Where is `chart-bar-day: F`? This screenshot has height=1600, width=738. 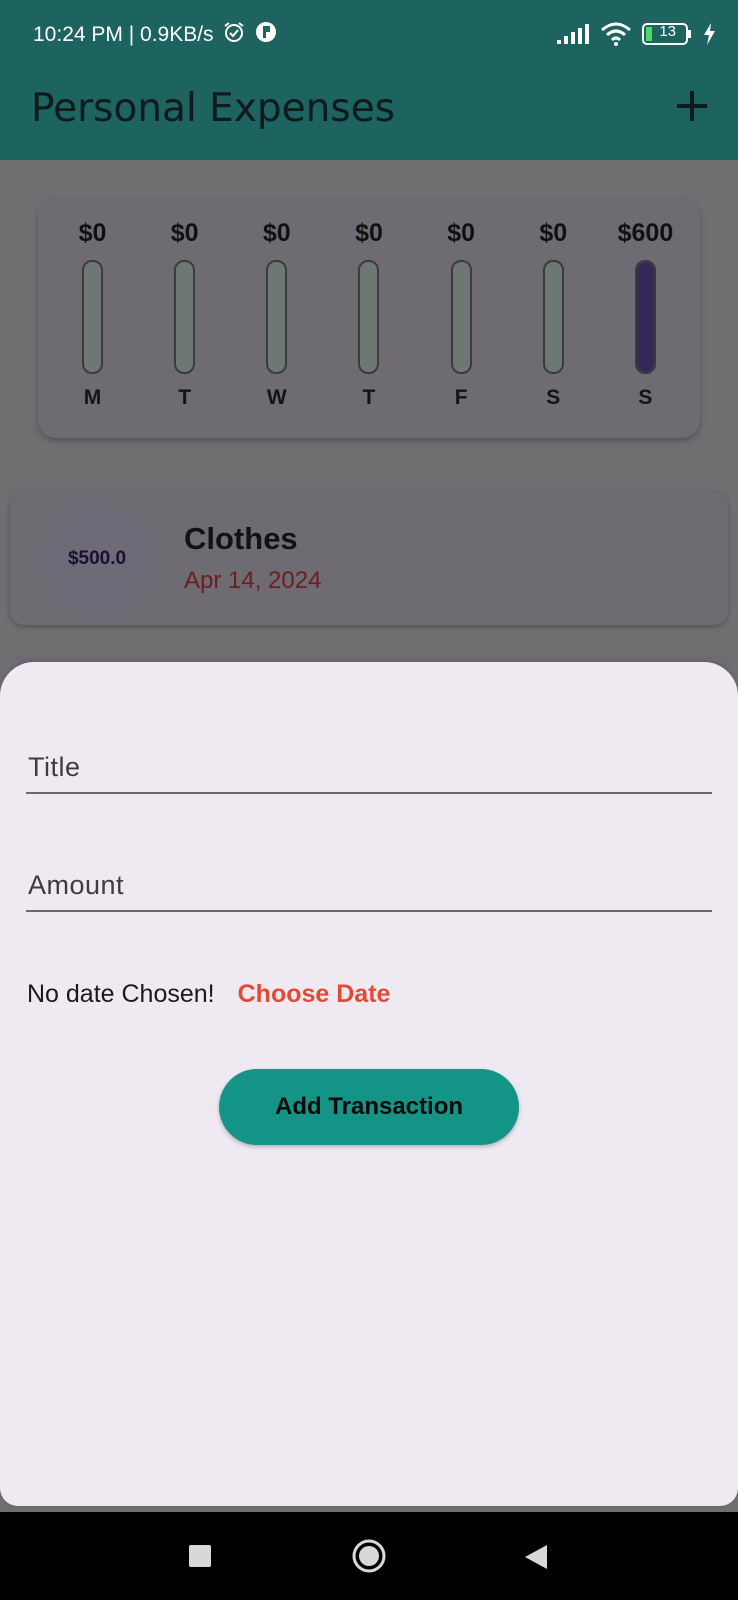 chart-bar-day: F is located at coordinates (461, 397).